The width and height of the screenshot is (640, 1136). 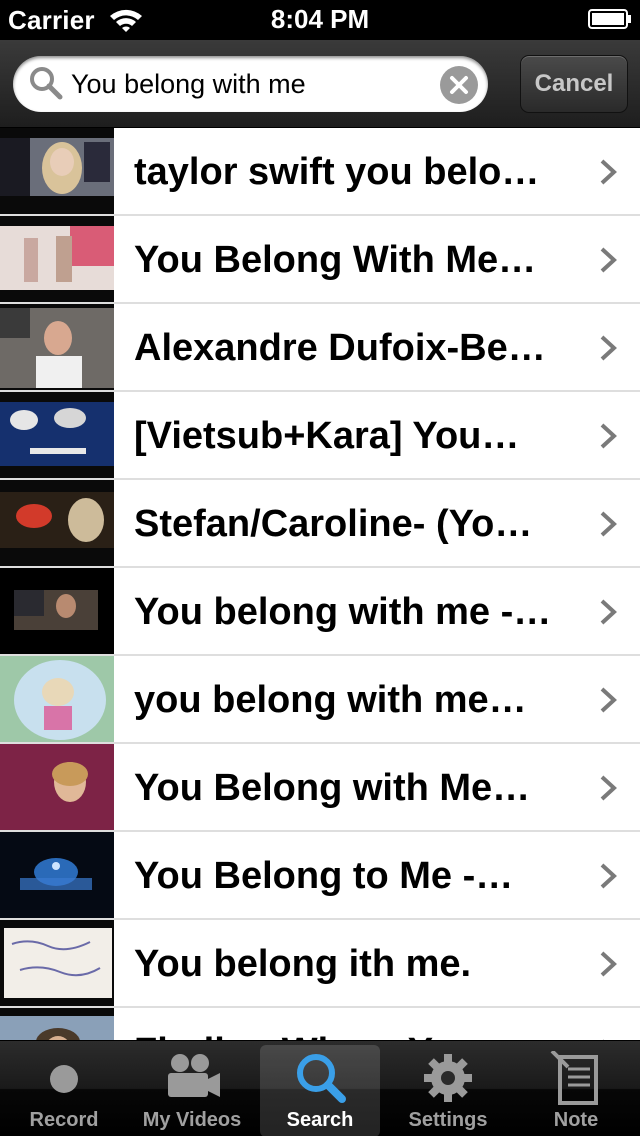 What do you see at coordinates (64, 1120) in the screenshot?
I see `tab-label: Record` at bounding box center [64, 1120].